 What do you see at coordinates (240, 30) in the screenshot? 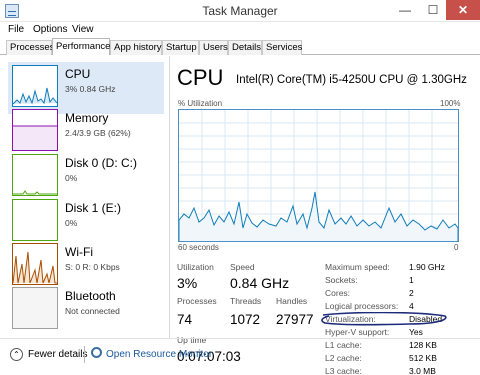
I see `menu-bar: File Options View` at bounding box center [240, 30].